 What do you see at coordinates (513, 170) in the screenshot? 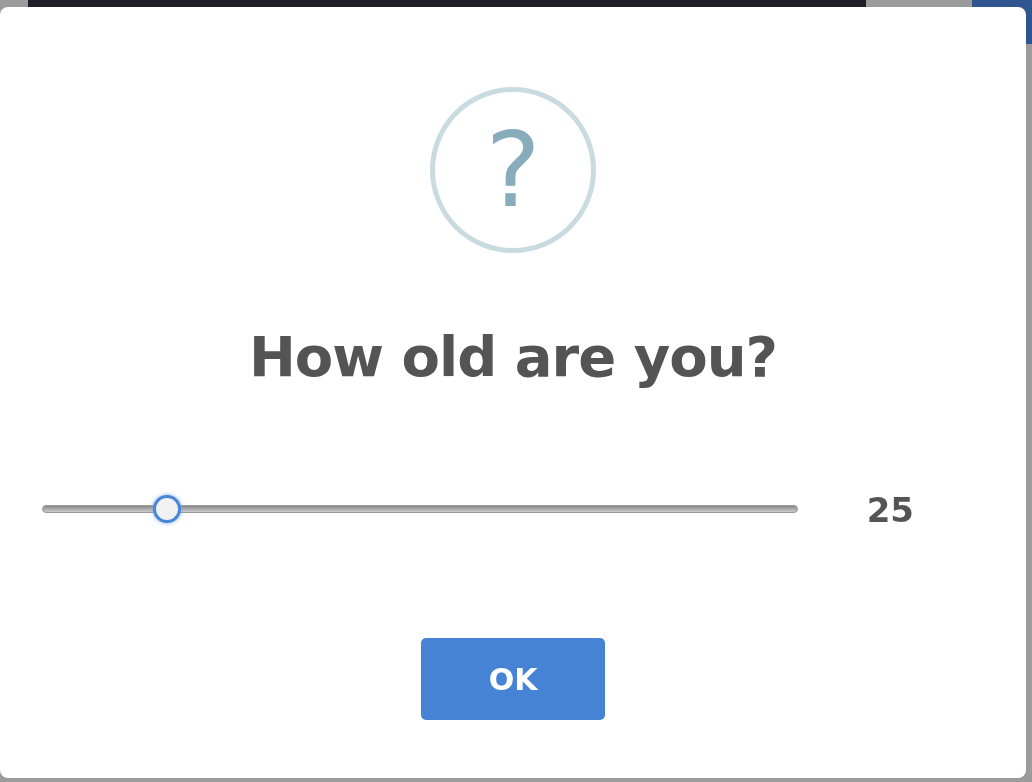
I see `question-icon: ?` at bounding box center [513, 170].